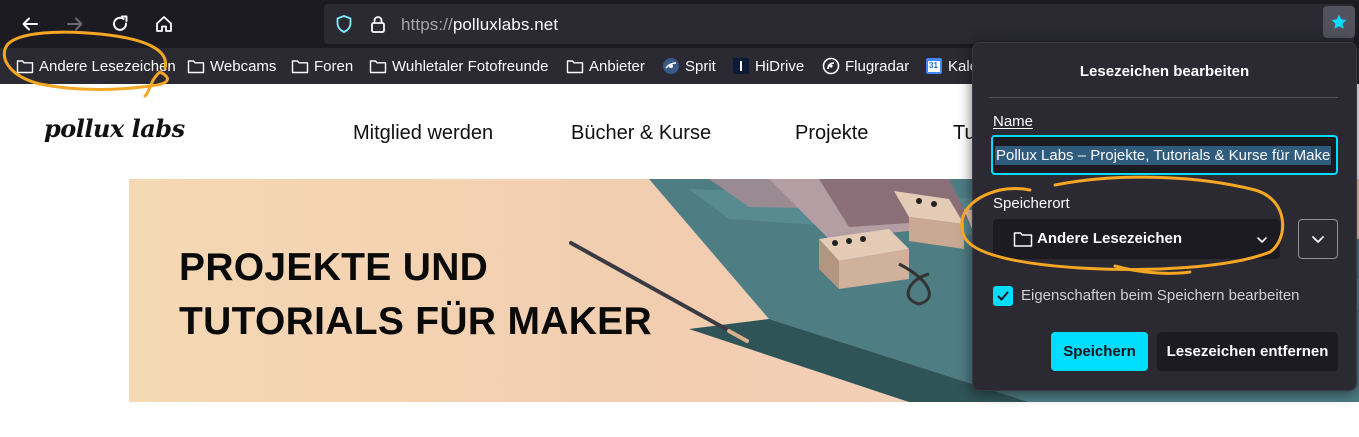 Image resolution: width=1359 pixels, height=437 pixels. I want to click on reload-button, so click(120, 24).